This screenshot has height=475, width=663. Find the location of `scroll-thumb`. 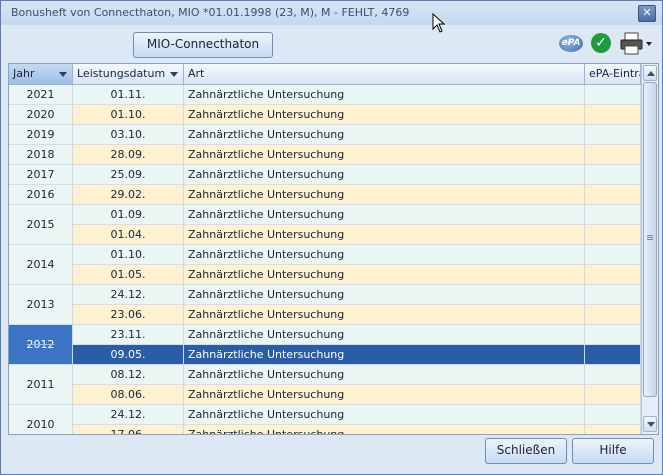

scroll-thumb is located at coordinates (650, 239).